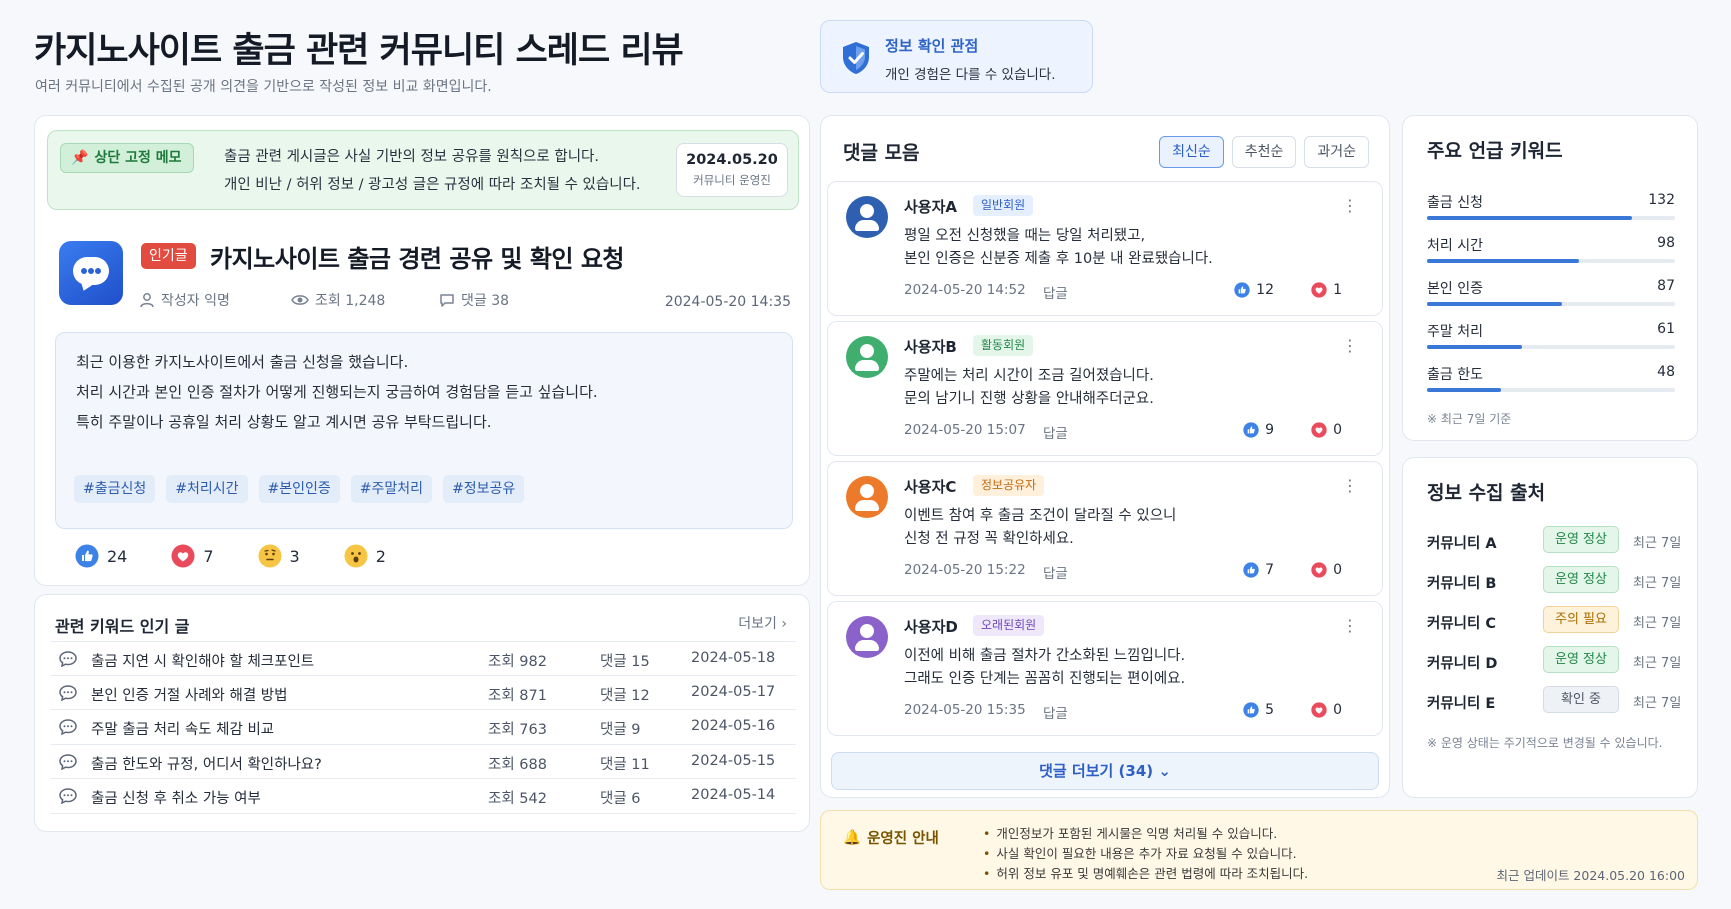 Image resolution: width=1731 pixels, height=909 pixels. I want to click on related-post-comments: 댓글 15, so click(625, 662).